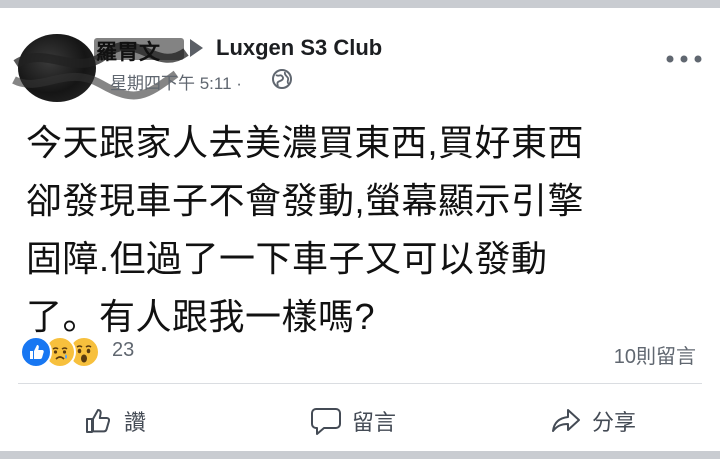  I want to click on more-options-icon, so click(684, 59).